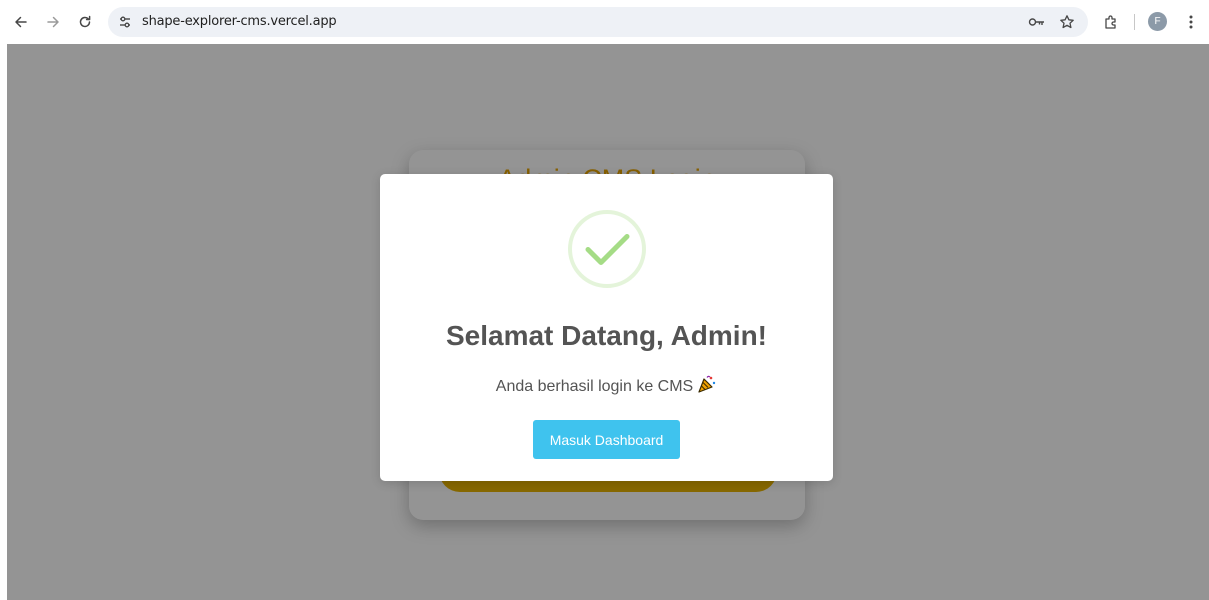  I want to click on forward-button, so click(53, 22).